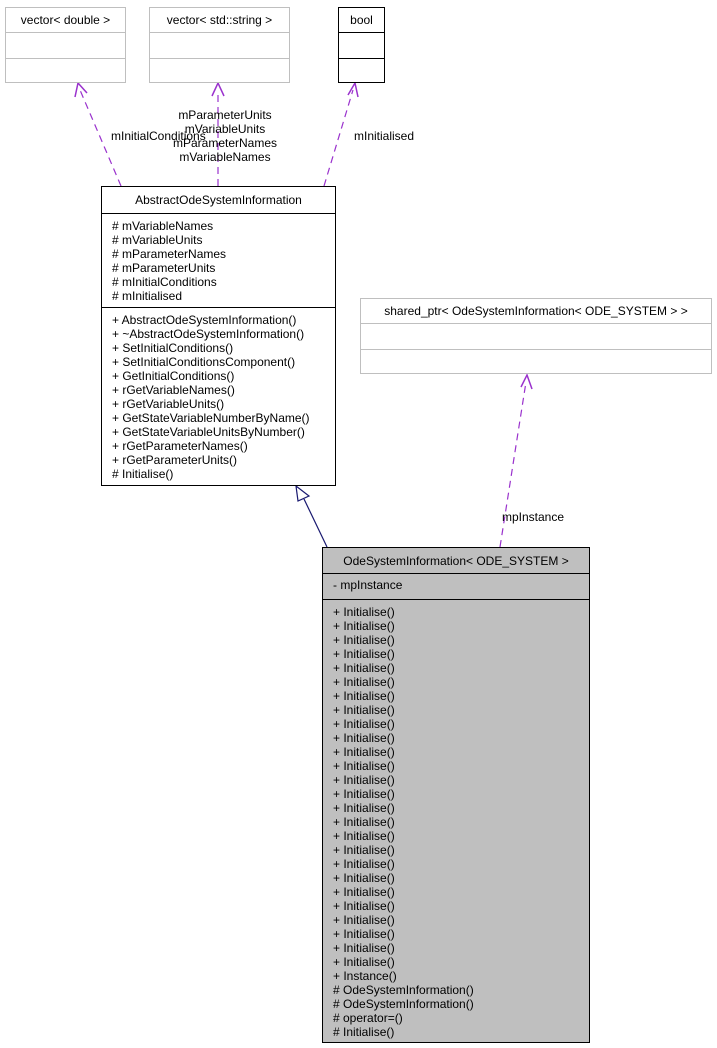 The width and height of the screenshot is (717, 1048). I want to click on class-method: + GetInitialConditions(), so click(223, 376).